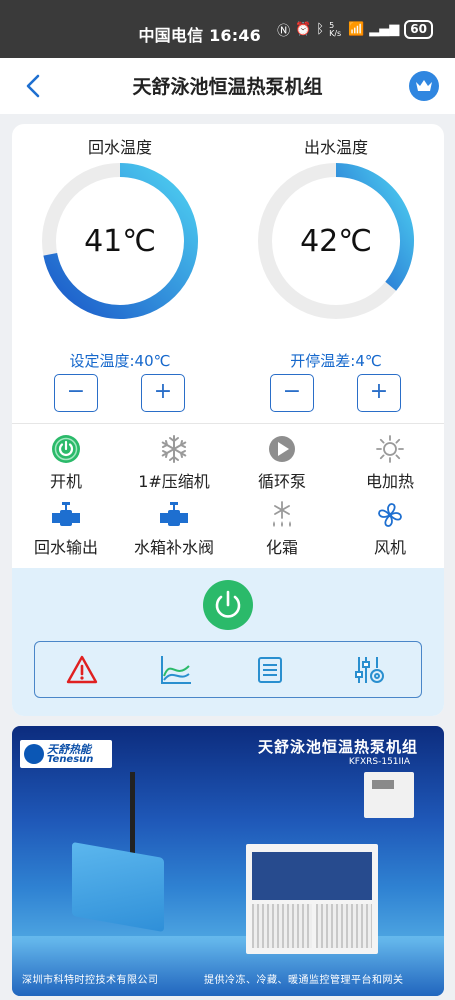  Describe the element at coordinates (228, 966) in the screenshot. I see `water-background` at that location.